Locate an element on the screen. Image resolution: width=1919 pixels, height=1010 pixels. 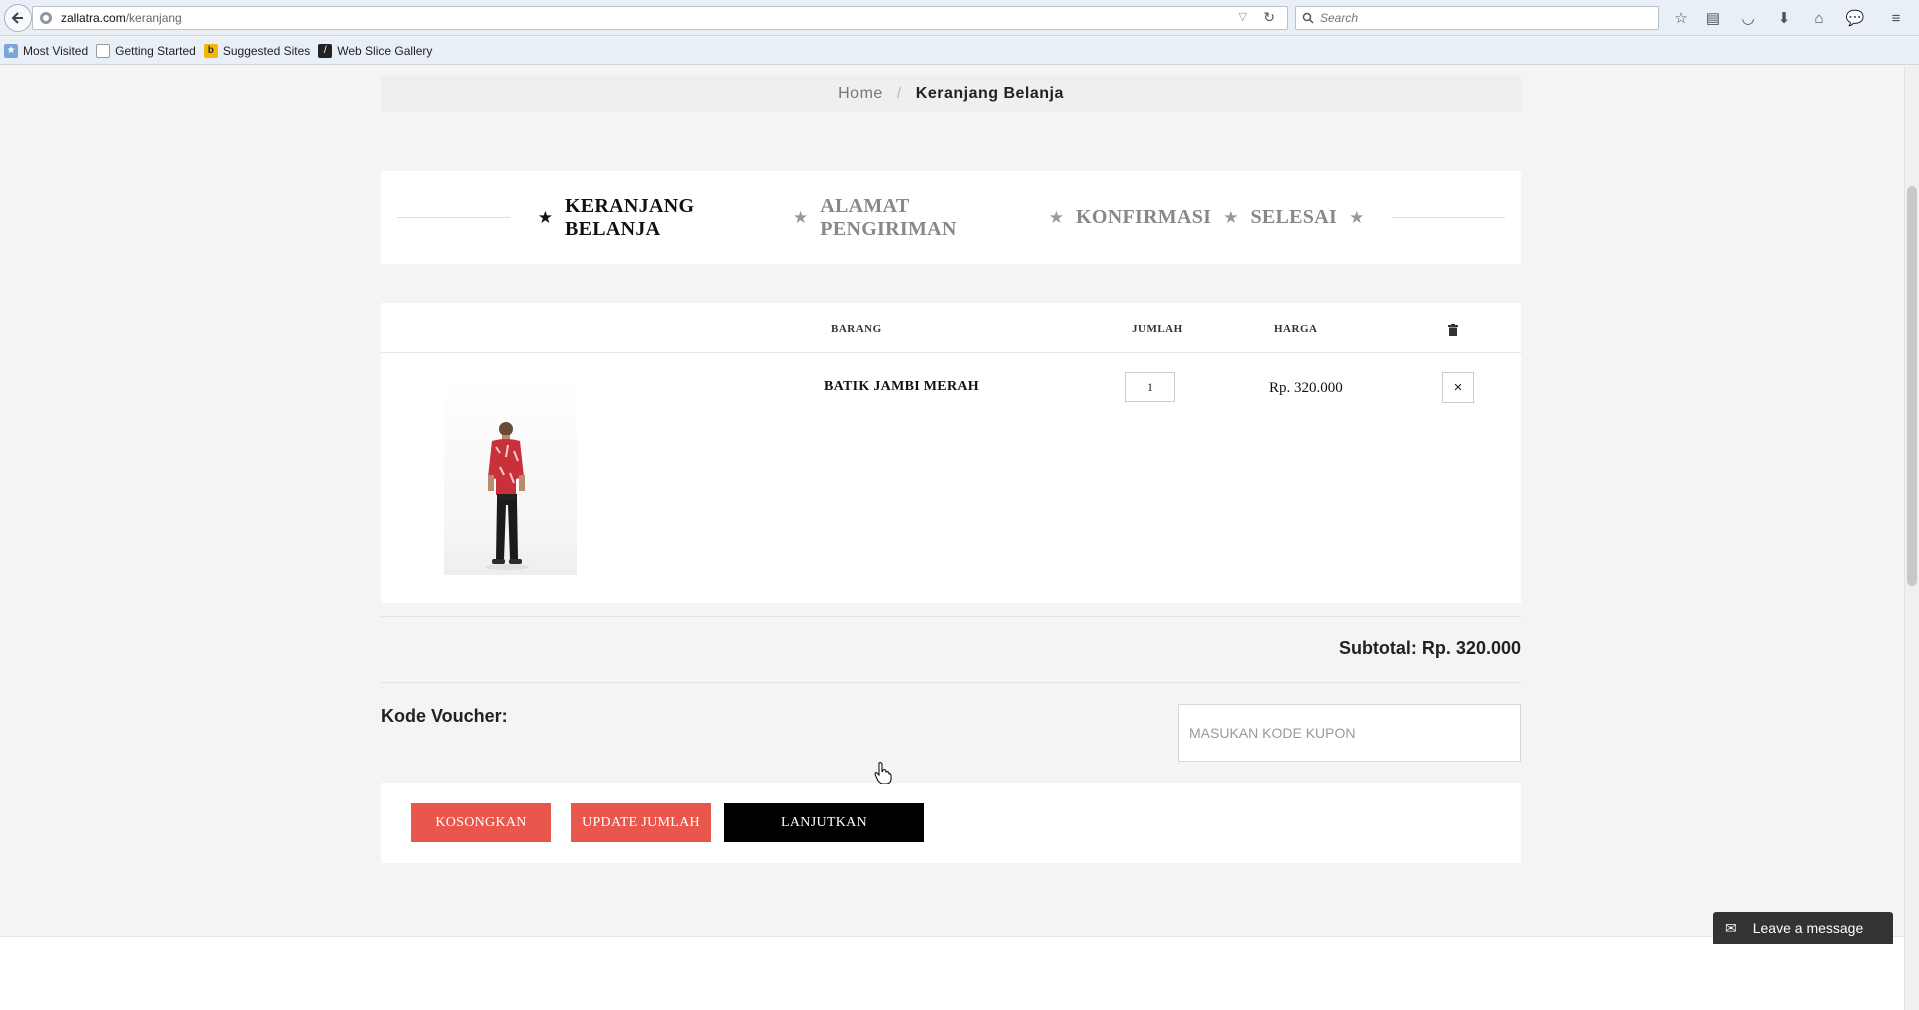
voucher-label: Kode Voucher: is located at coordinates (444, 716).